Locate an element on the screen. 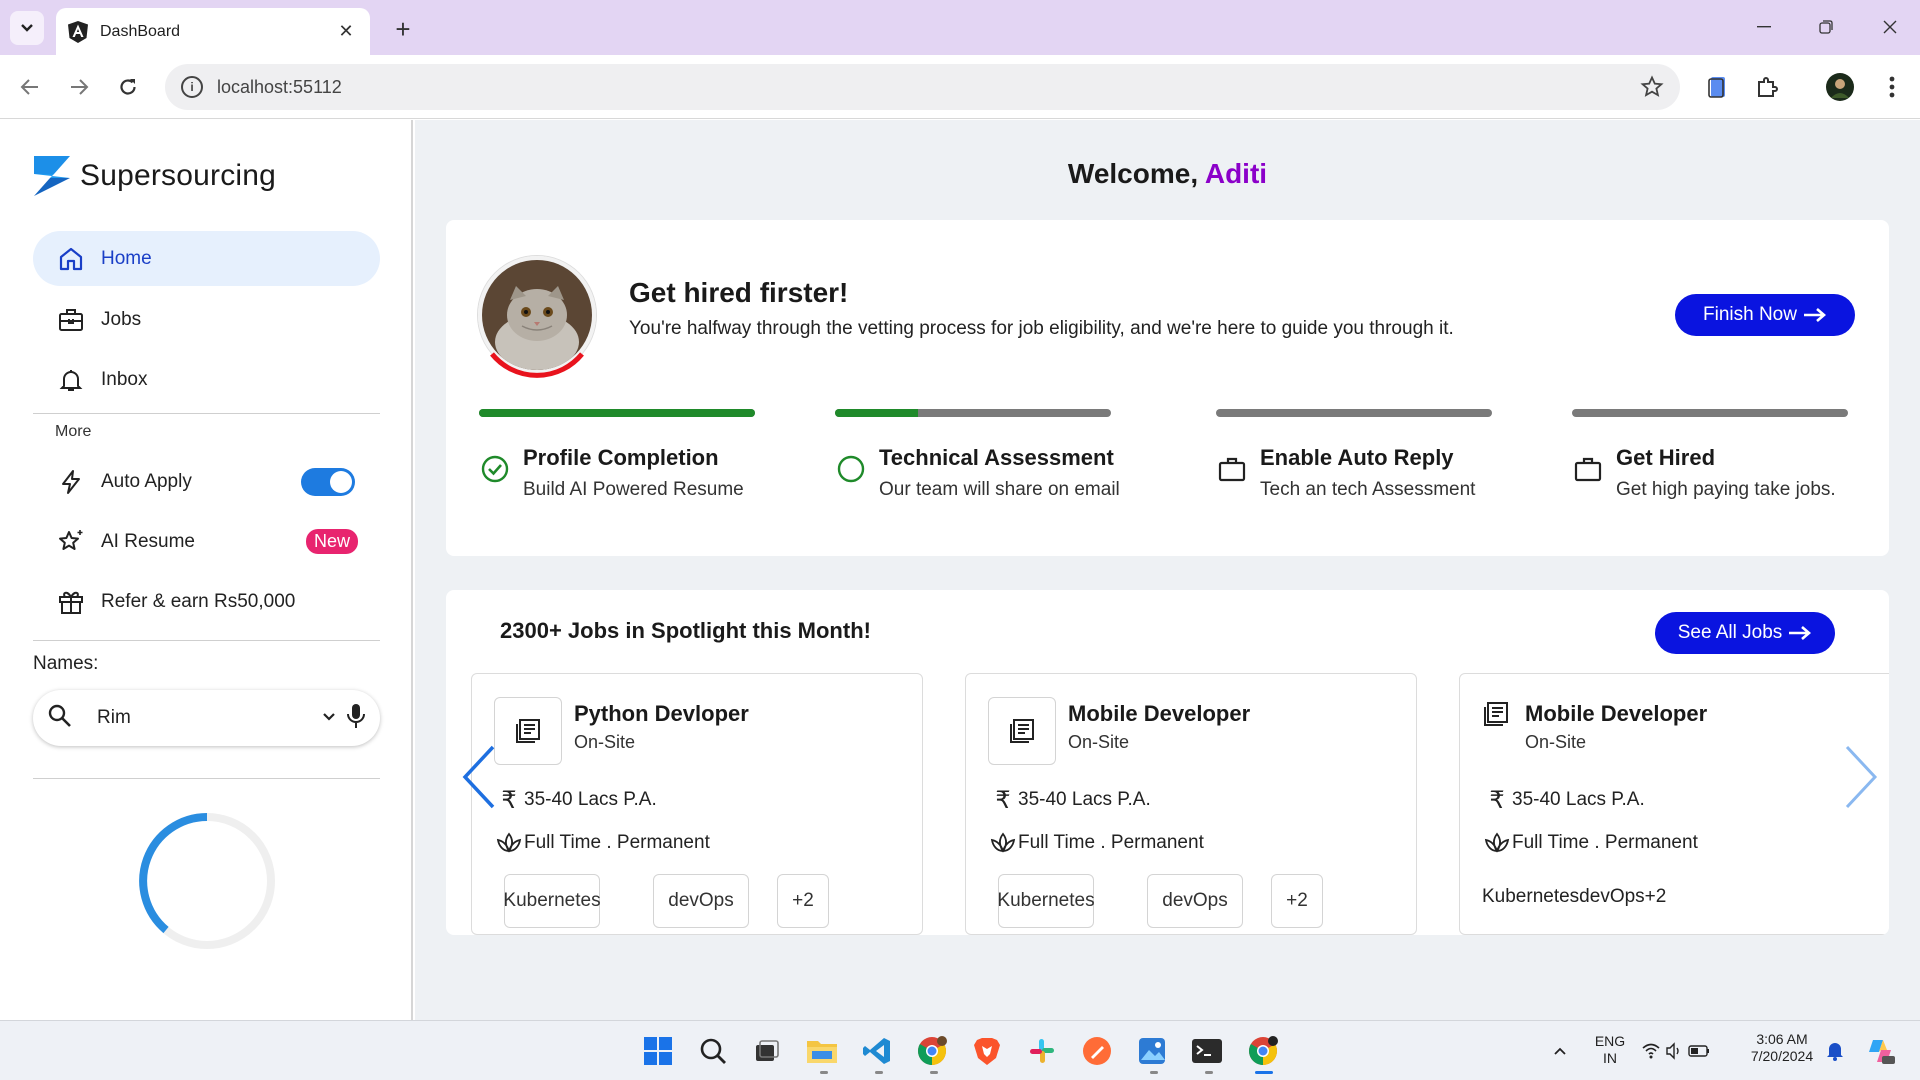  close-window-button is located at coordinates (1890, 27).